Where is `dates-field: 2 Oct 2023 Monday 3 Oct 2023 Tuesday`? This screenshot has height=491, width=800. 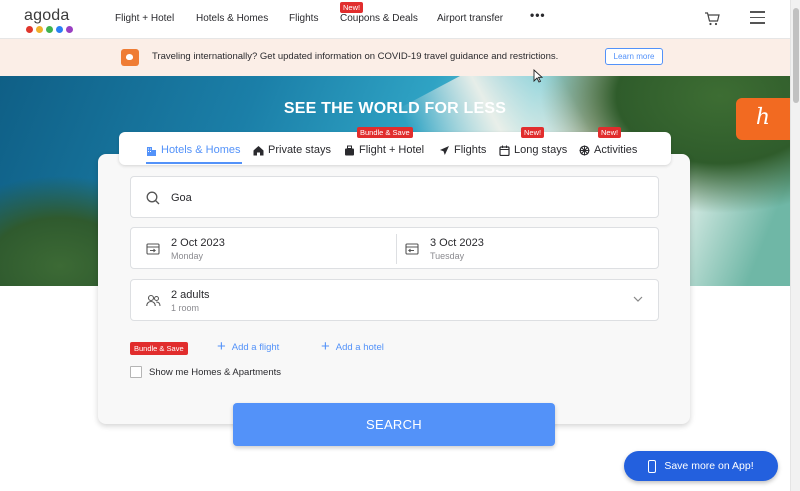 dates-field: 2 Oct 2023 Monday 3 Oct 2023 Tuesday is located at coordinates (394, 248).